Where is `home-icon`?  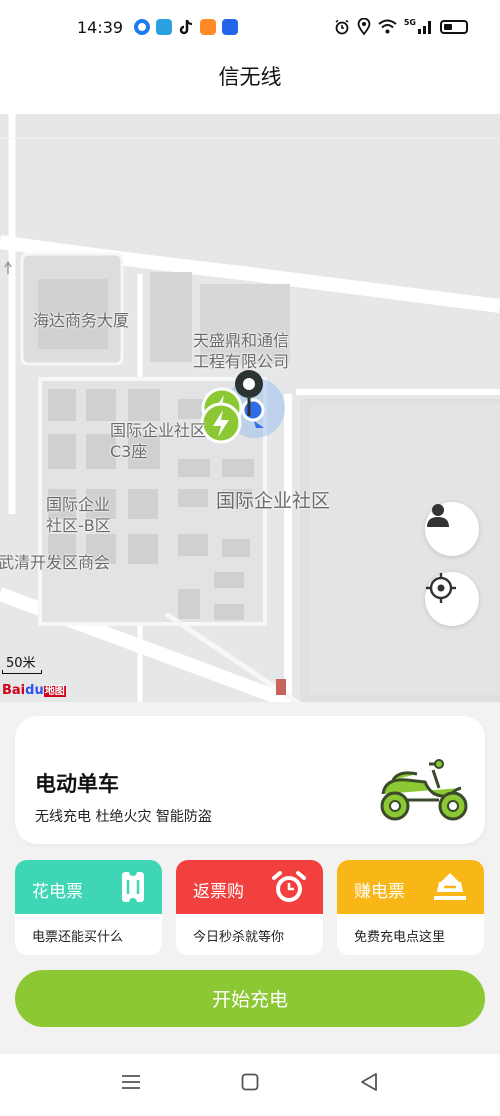 home-icon is located at coordinates (250, 1082).